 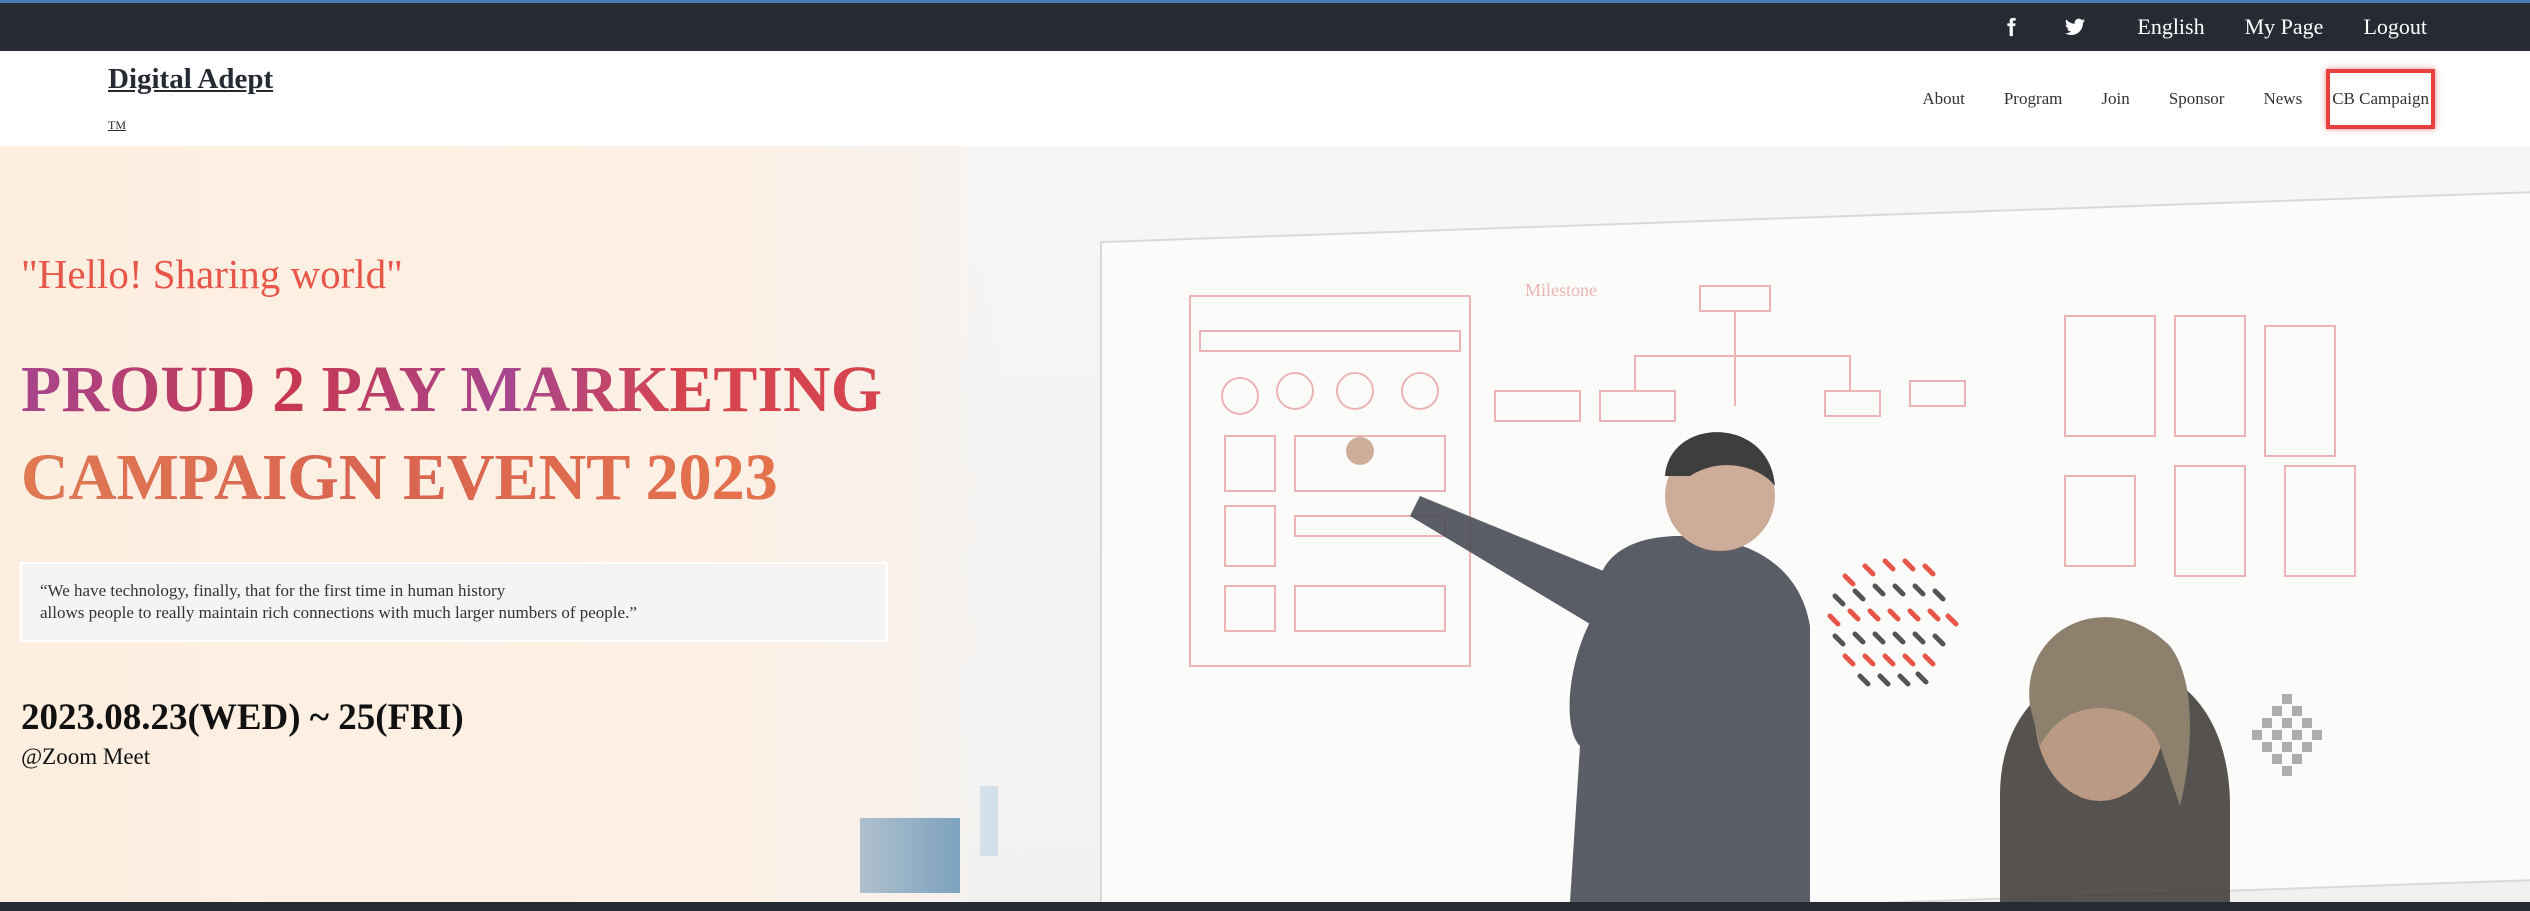 I want to click on bottom-bar, so click(x=1265, y=906).